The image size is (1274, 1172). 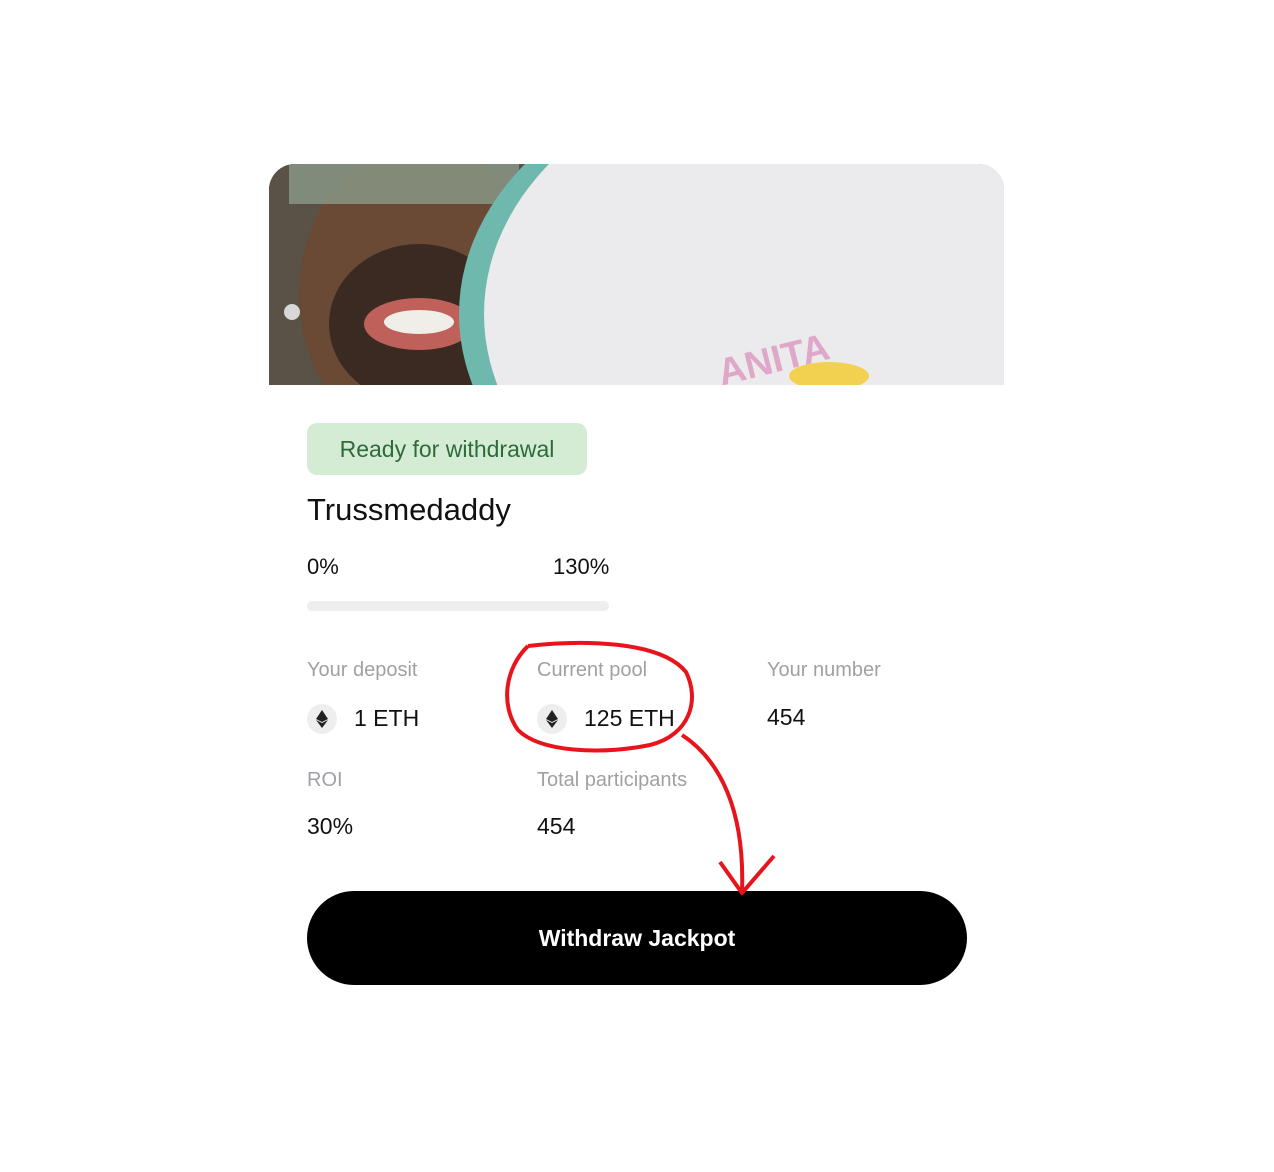 I want to click on roi-value: 30%, so click(x=330, y=826).